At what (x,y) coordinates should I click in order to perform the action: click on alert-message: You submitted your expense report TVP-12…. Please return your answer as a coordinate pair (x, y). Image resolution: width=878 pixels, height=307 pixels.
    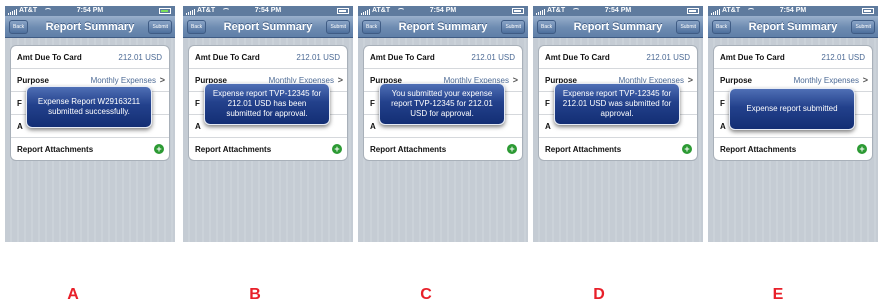
    Looking at the image, I should click on (442, 103).